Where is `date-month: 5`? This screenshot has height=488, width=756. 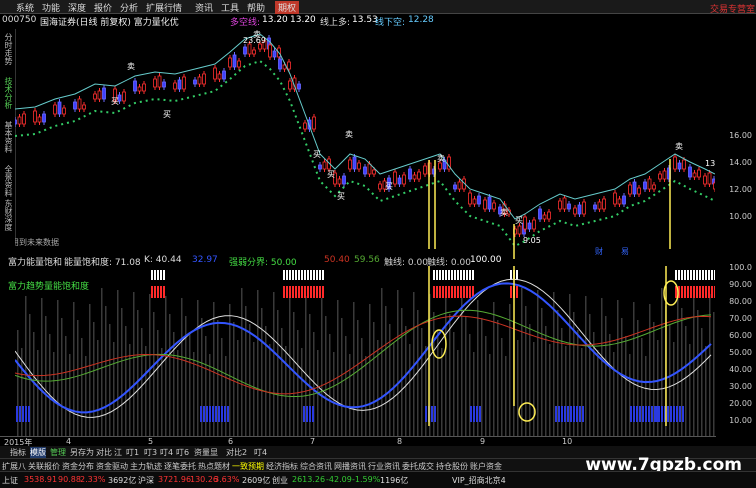 date-month: 5 is located at coordinates (151, 441).